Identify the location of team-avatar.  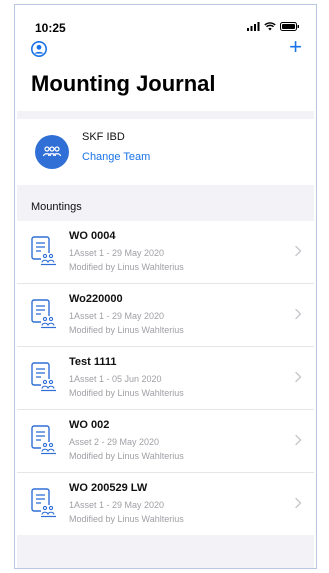
(52, 152).